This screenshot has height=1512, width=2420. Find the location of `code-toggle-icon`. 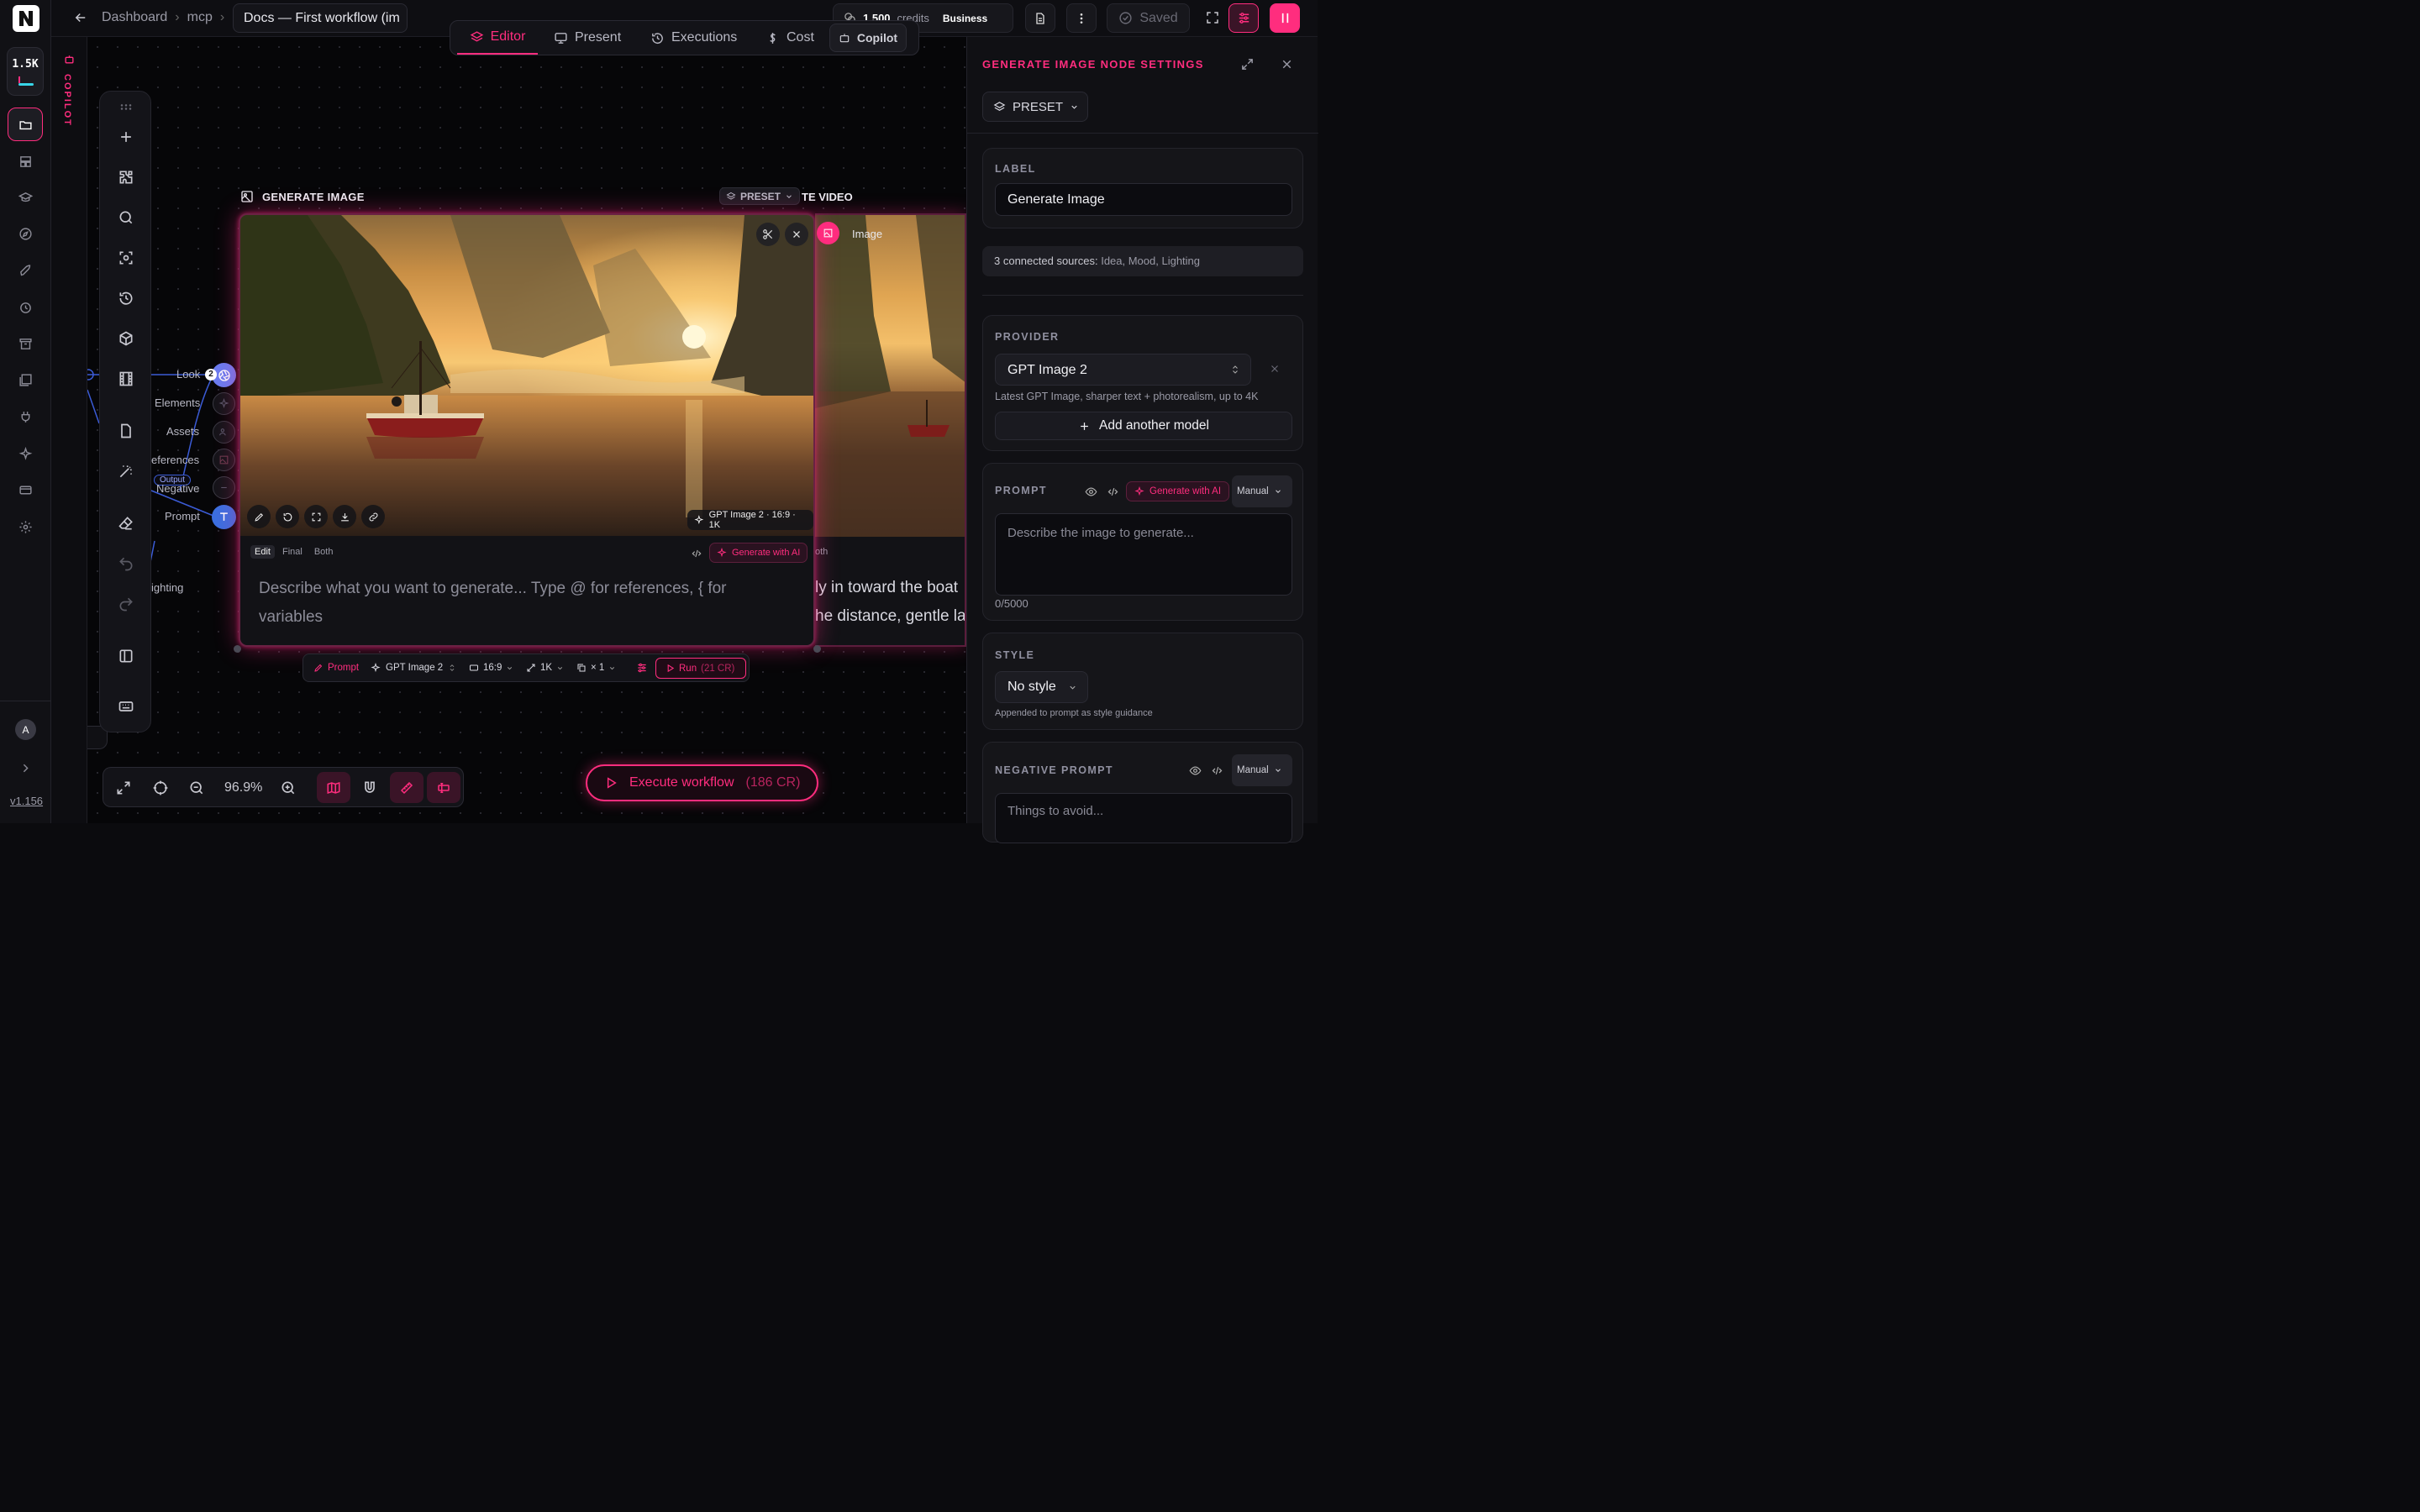

code-toggle-icon is located at coordinates (696, 556).